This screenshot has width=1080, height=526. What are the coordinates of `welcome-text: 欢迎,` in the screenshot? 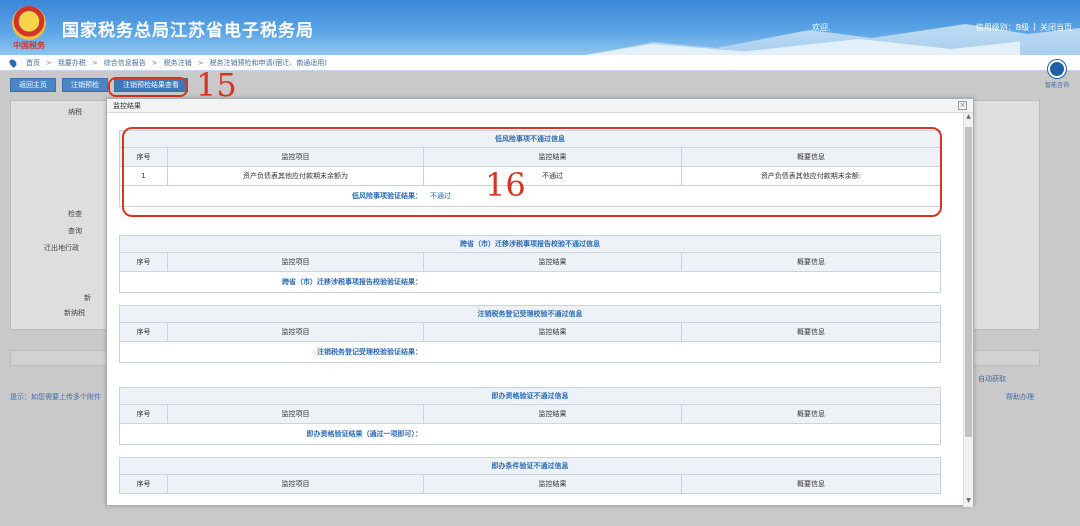 It's located at (821, 27).